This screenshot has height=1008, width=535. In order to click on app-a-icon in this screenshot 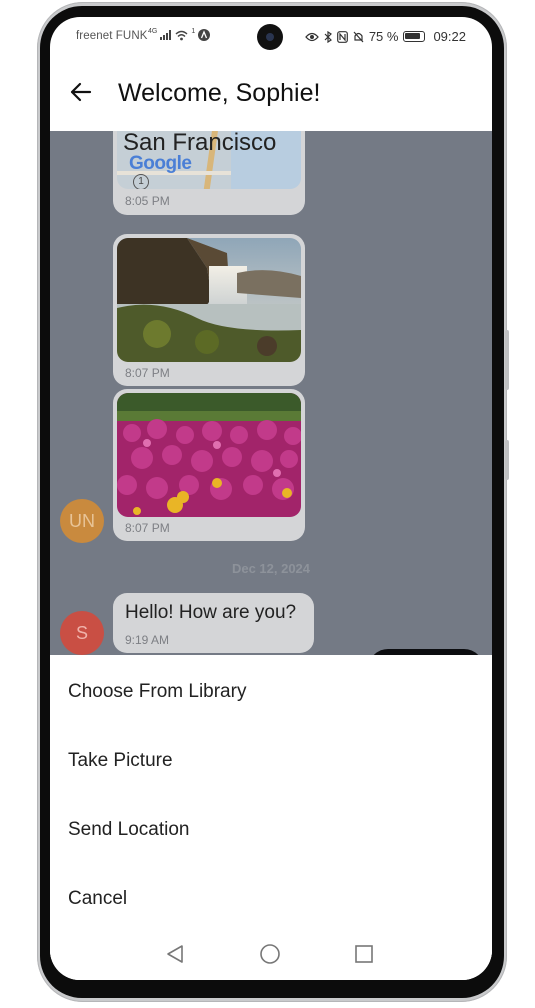, I will do `click(204, 35)`.